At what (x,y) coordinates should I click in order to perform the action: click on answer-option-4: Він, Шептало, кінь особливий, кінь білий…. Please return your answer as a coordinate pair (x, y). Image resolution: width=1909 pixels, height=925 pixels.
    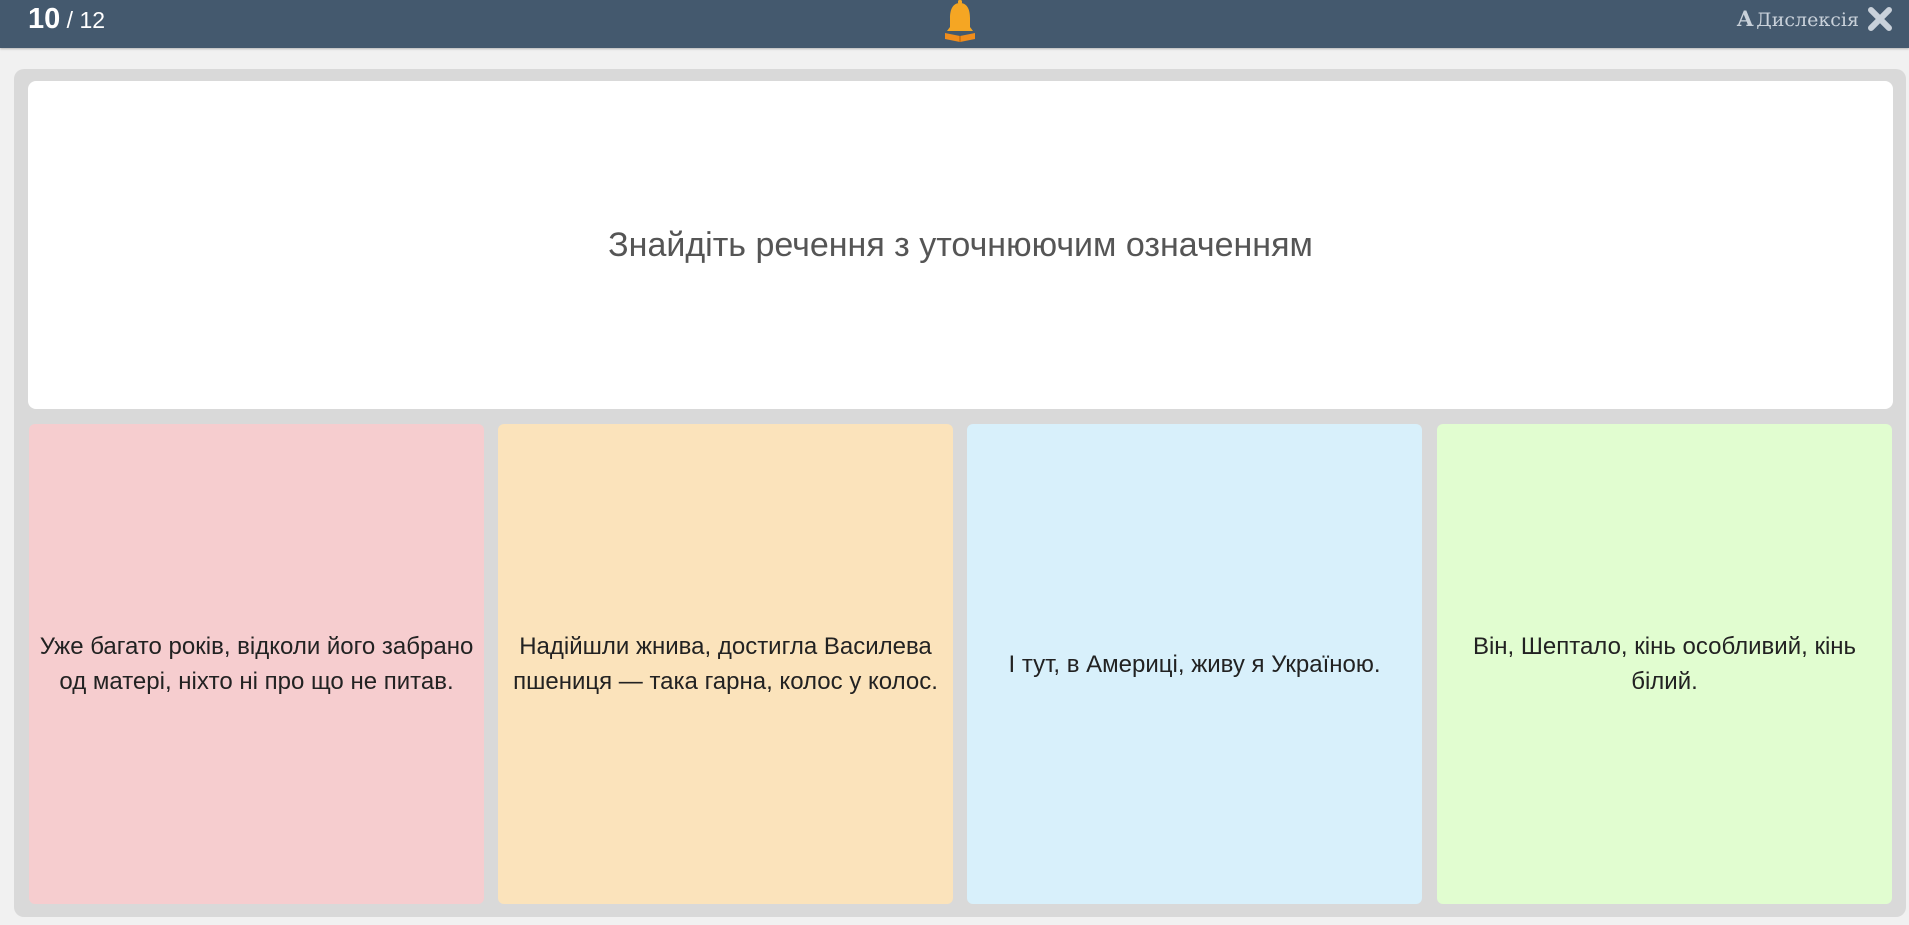
    Looking at the image, I should click on (1664, 664).